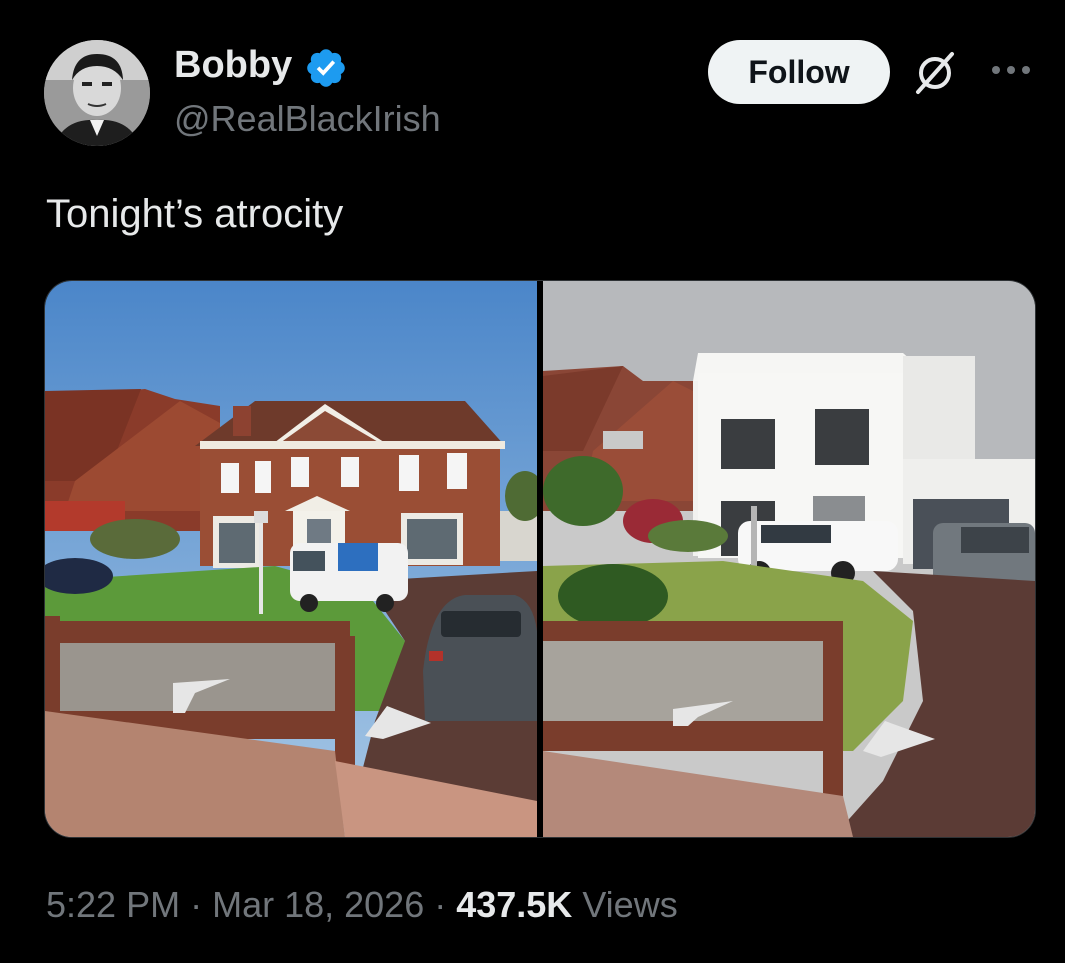  What do you see at coordinates (326, 68) in the screenshot?
I see `verified-badge-icon` at bounding box center [326, 68].